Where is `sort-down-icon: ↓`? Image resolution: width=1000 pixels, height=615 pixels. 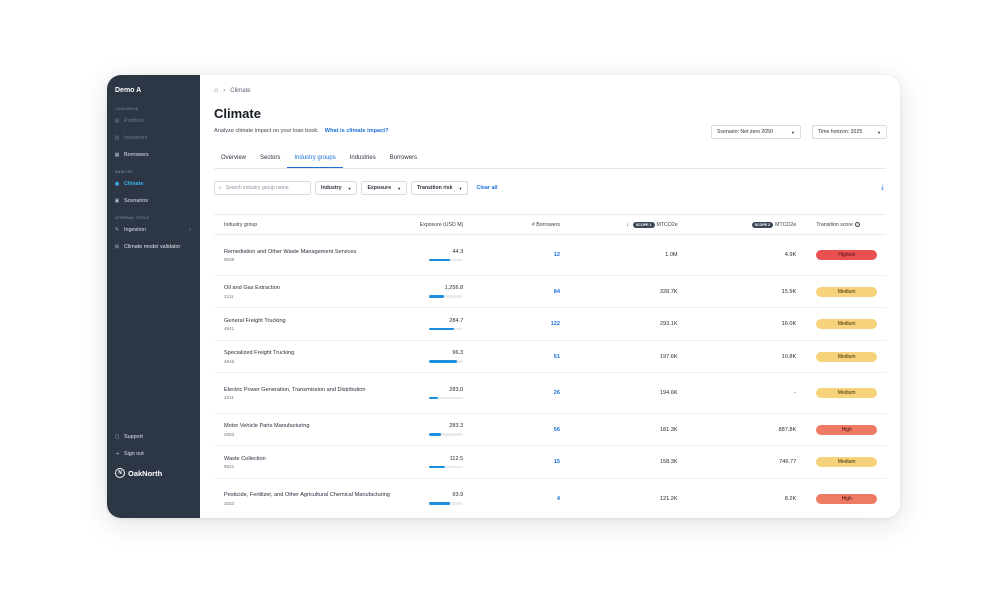
sort-down-icon: ↓ is located at coordinates (627, 224).